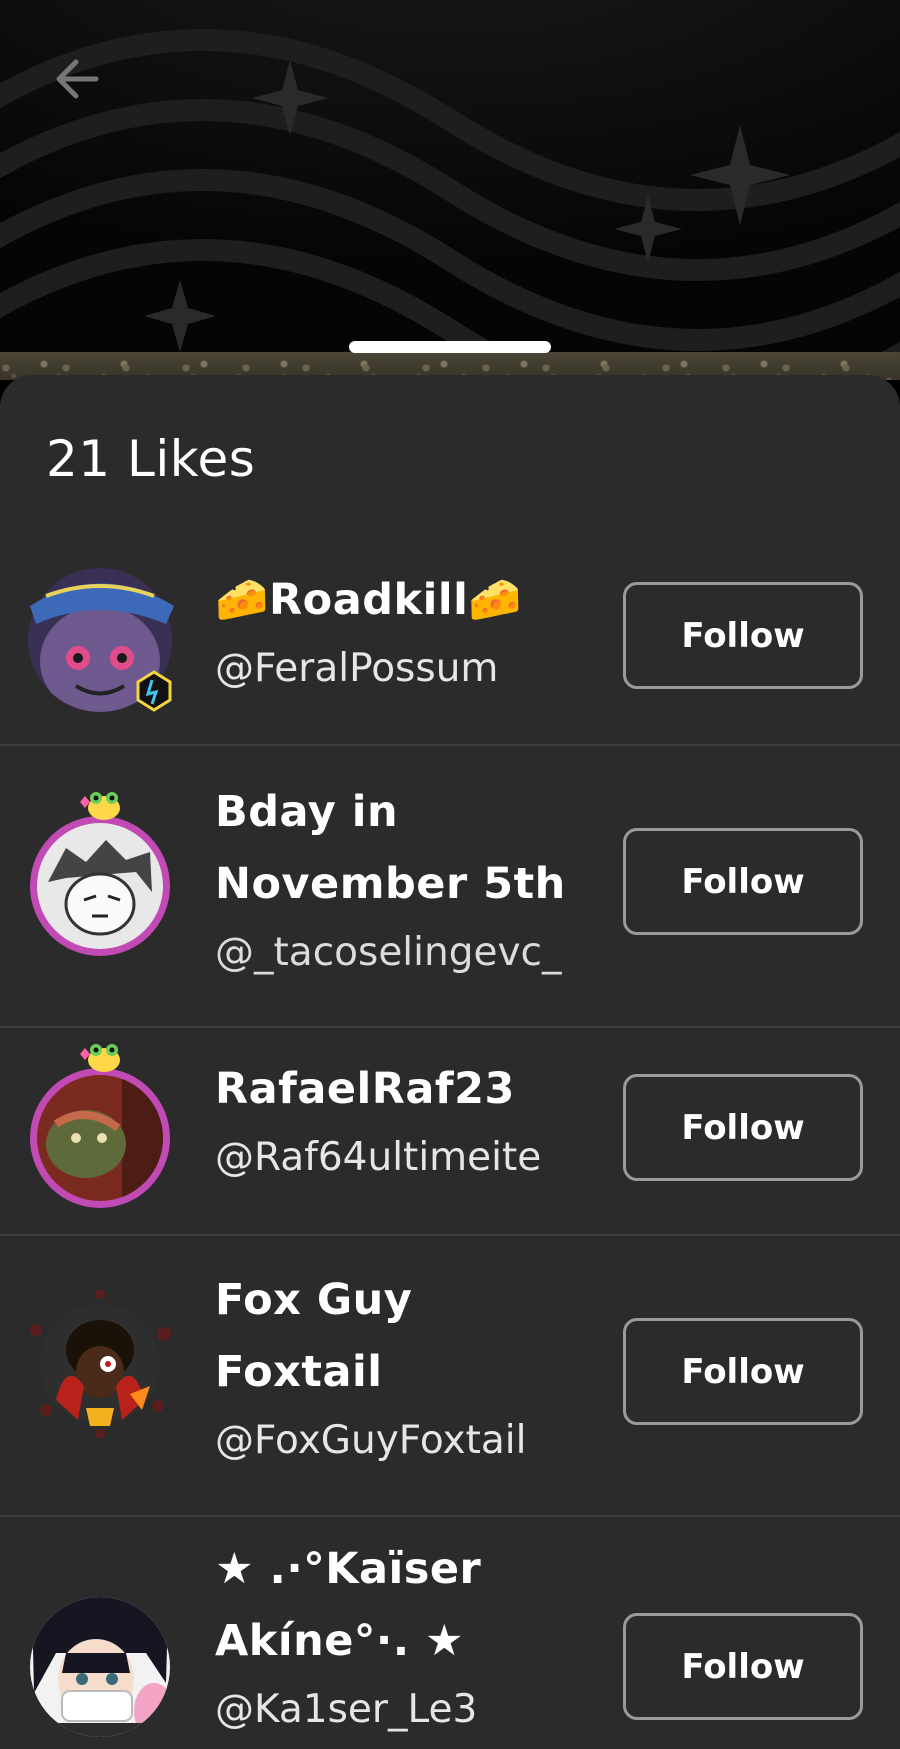 The width and height of the screenshot is (900, 1749). What do you see at coordinates (378, 1157) in the screenshot?
I see `user-handle: @Raf64ultimeite` at bounding box center [378, 1157].